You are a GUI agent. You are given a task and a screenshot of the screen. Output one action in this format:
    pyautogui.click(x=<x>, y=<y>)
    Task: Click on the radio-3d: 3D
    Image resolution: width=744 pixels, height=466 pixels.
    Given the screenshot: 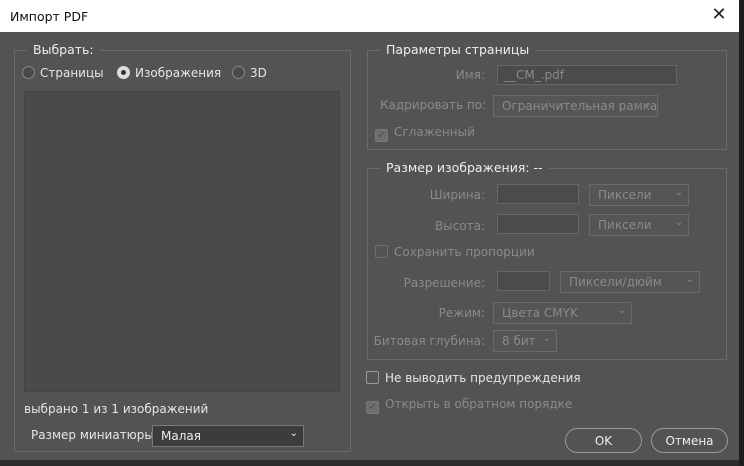 What is the action you would take?
    pyautogui.click(x=249, y=73)
    